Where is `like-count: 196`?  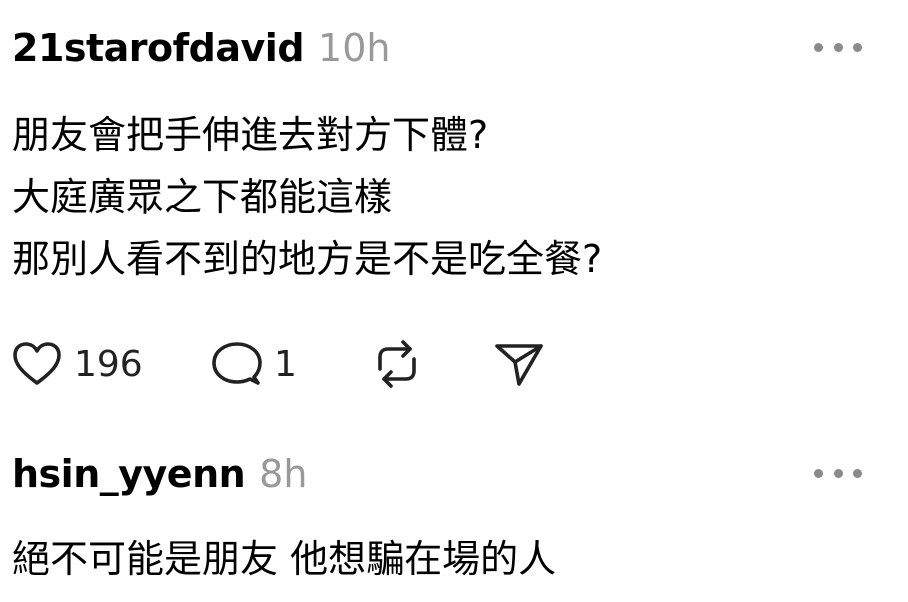
like-count: 196 is located at coordinates (108, 364).